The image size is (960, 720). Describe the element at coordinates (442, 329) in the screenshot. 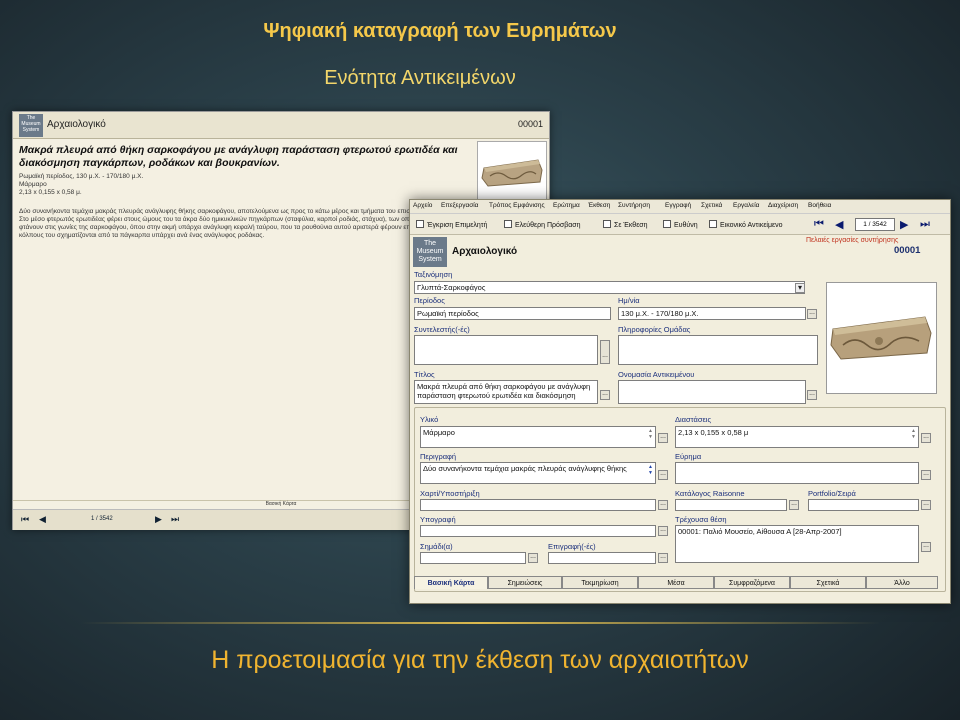

I see `contributors-label: Συντελεστής(-ές)` at that location.